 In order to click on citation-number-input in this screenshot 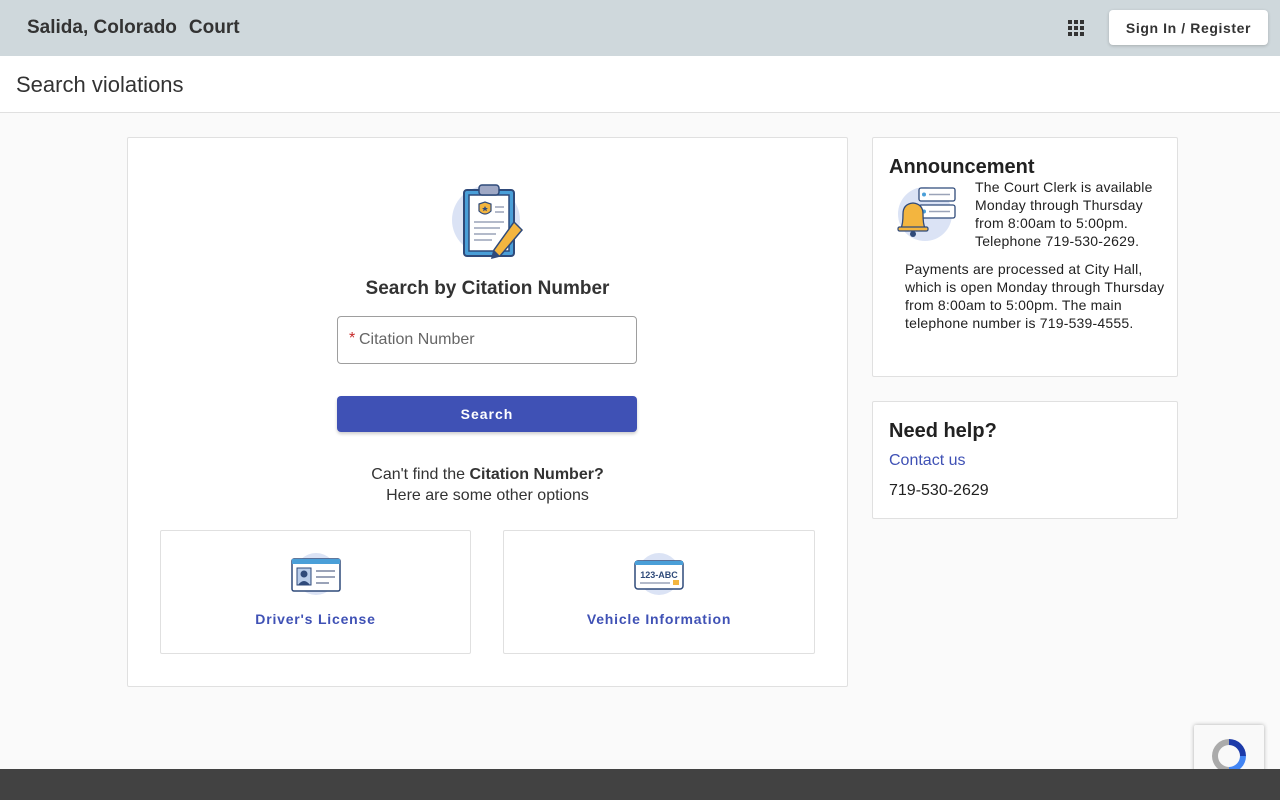, I will do `click(494, 340)`.